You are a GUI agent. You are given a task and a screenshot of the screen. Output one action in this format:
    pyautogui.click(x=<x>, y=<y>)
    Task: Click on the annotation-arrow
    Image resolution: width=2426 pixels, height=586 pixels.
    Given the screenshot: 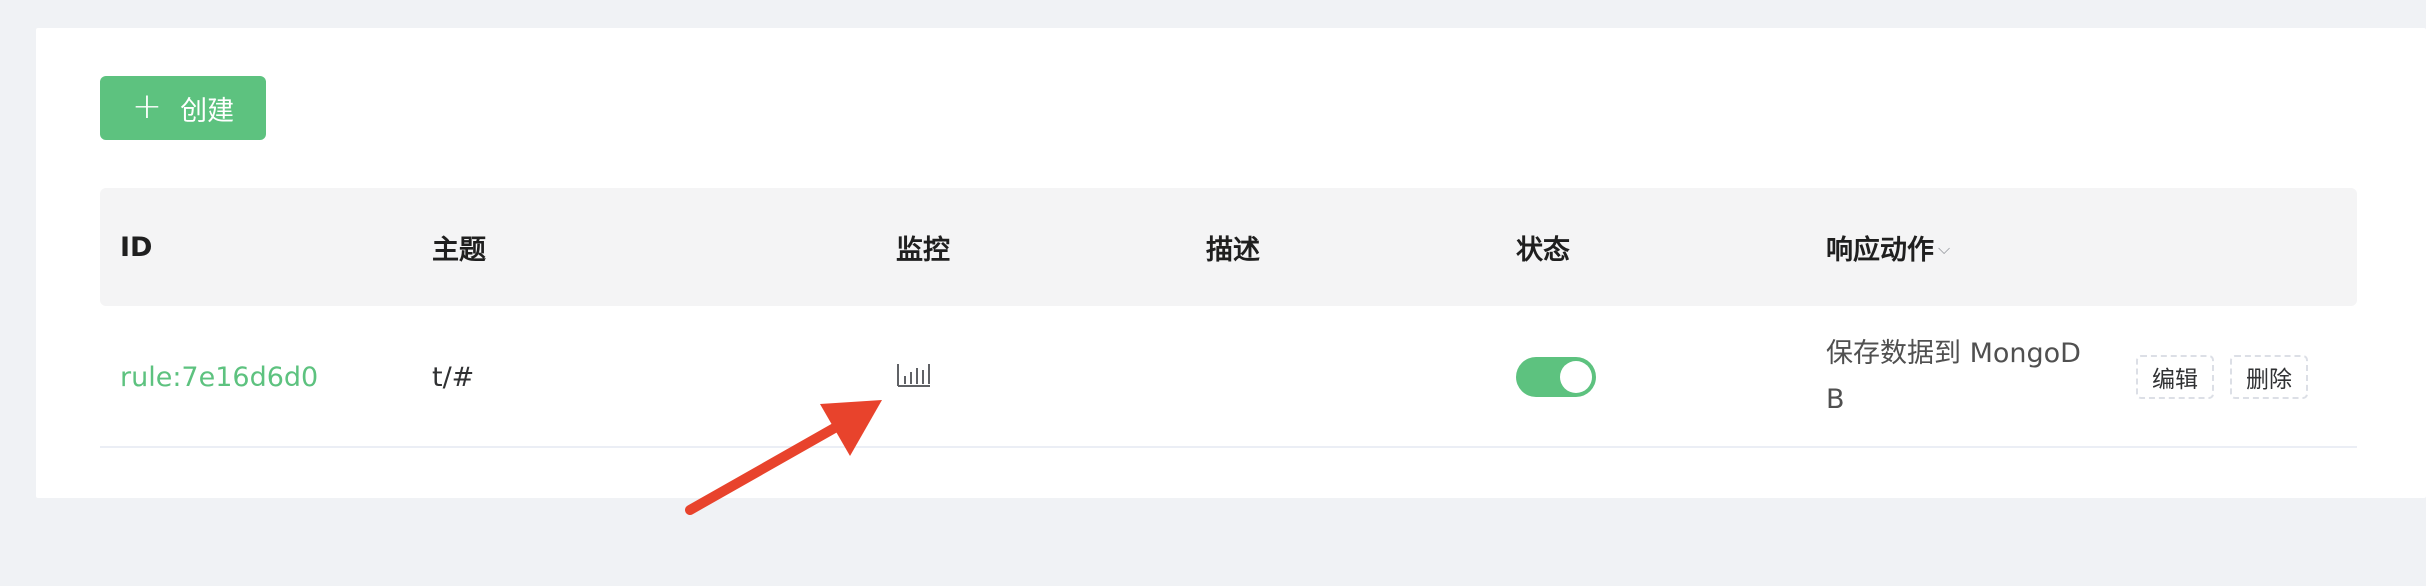 What is the action you would take?
    pyautogui.click(x=783, y=457)
    